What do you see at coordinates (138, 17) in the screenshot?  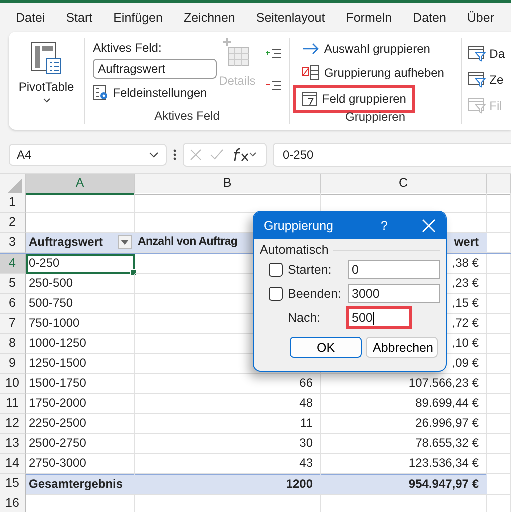 I see `menu-tab: Einfügen` at bounding box center [138, 17].